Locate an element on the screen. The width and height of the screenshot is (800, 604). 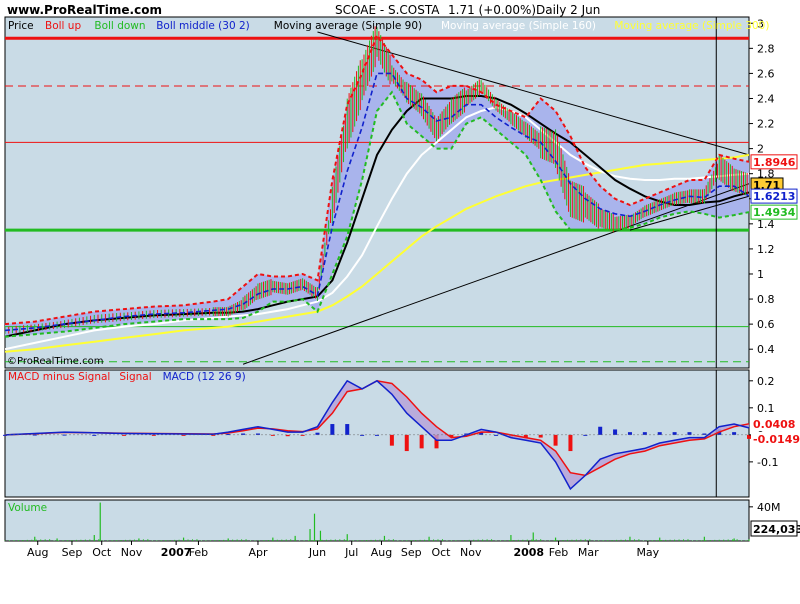
macd-value-label: -0.0149 is located at coordinates (776, 439).